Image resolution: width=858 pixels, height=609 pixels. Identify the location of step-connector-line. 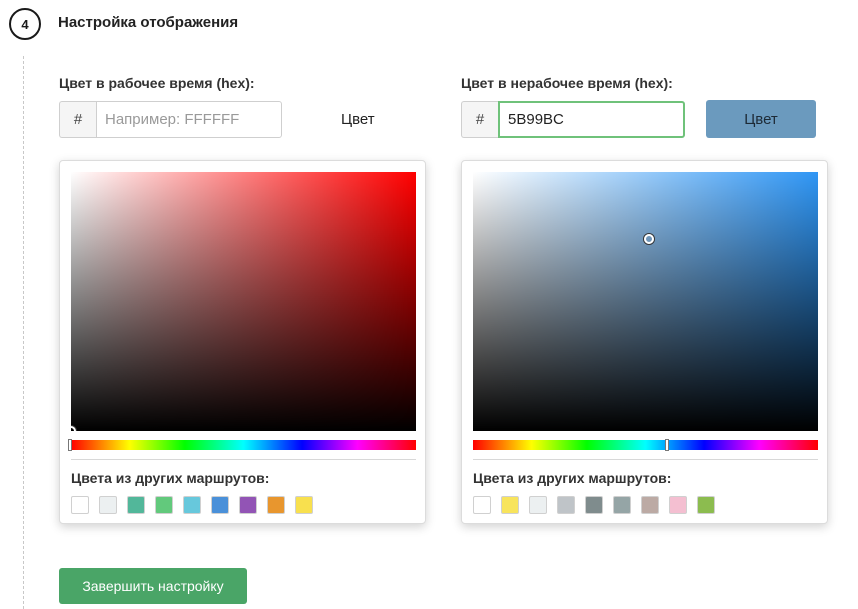
(23, 332).